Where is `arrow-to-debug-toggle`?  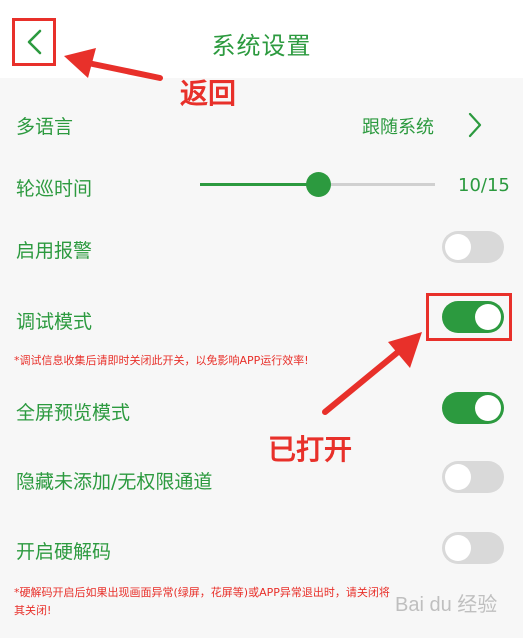 arrow-to-debug-toggle is located at coordinates (372, 373).